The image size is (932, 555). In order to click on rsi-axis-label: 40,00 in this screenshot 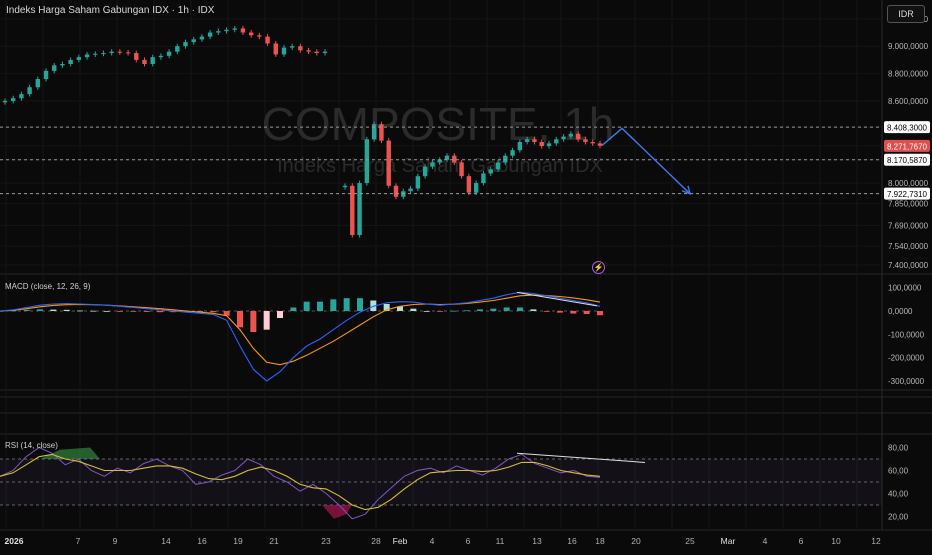, I will do `click(898, 494)`.